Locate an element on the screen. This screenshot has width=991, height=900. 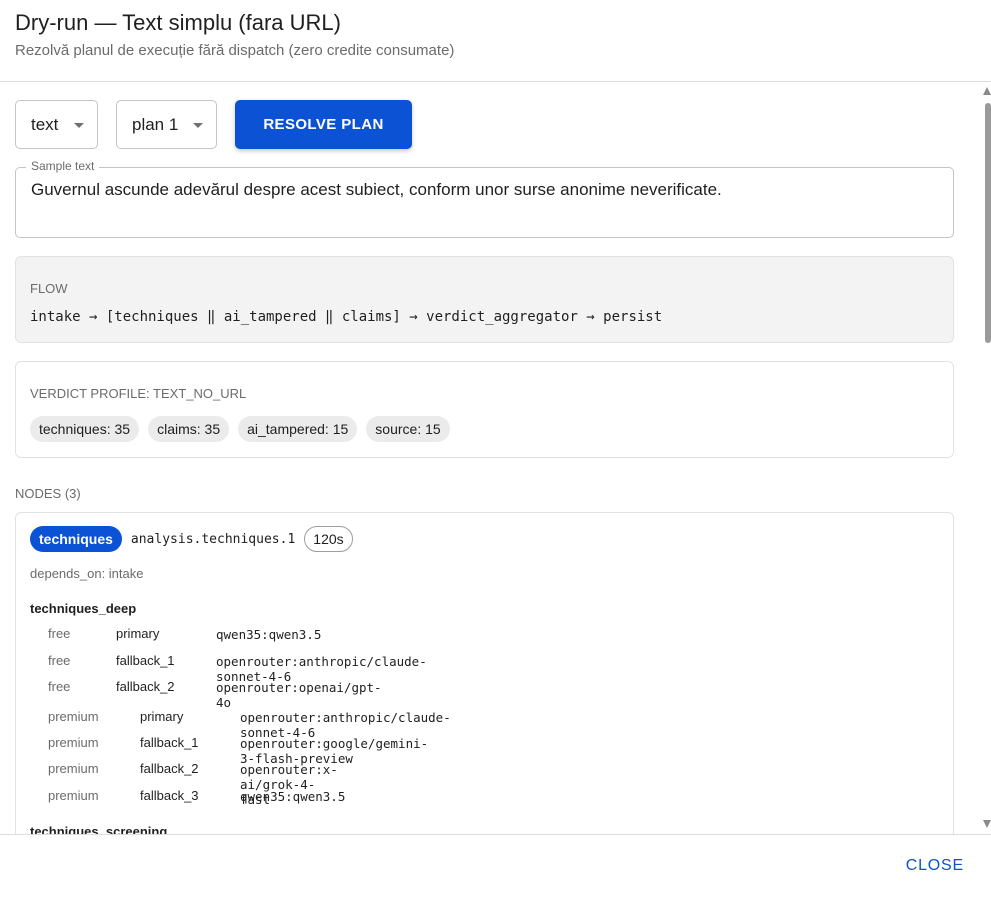
scrollbar-thumb is located at coordinates (988, 223).